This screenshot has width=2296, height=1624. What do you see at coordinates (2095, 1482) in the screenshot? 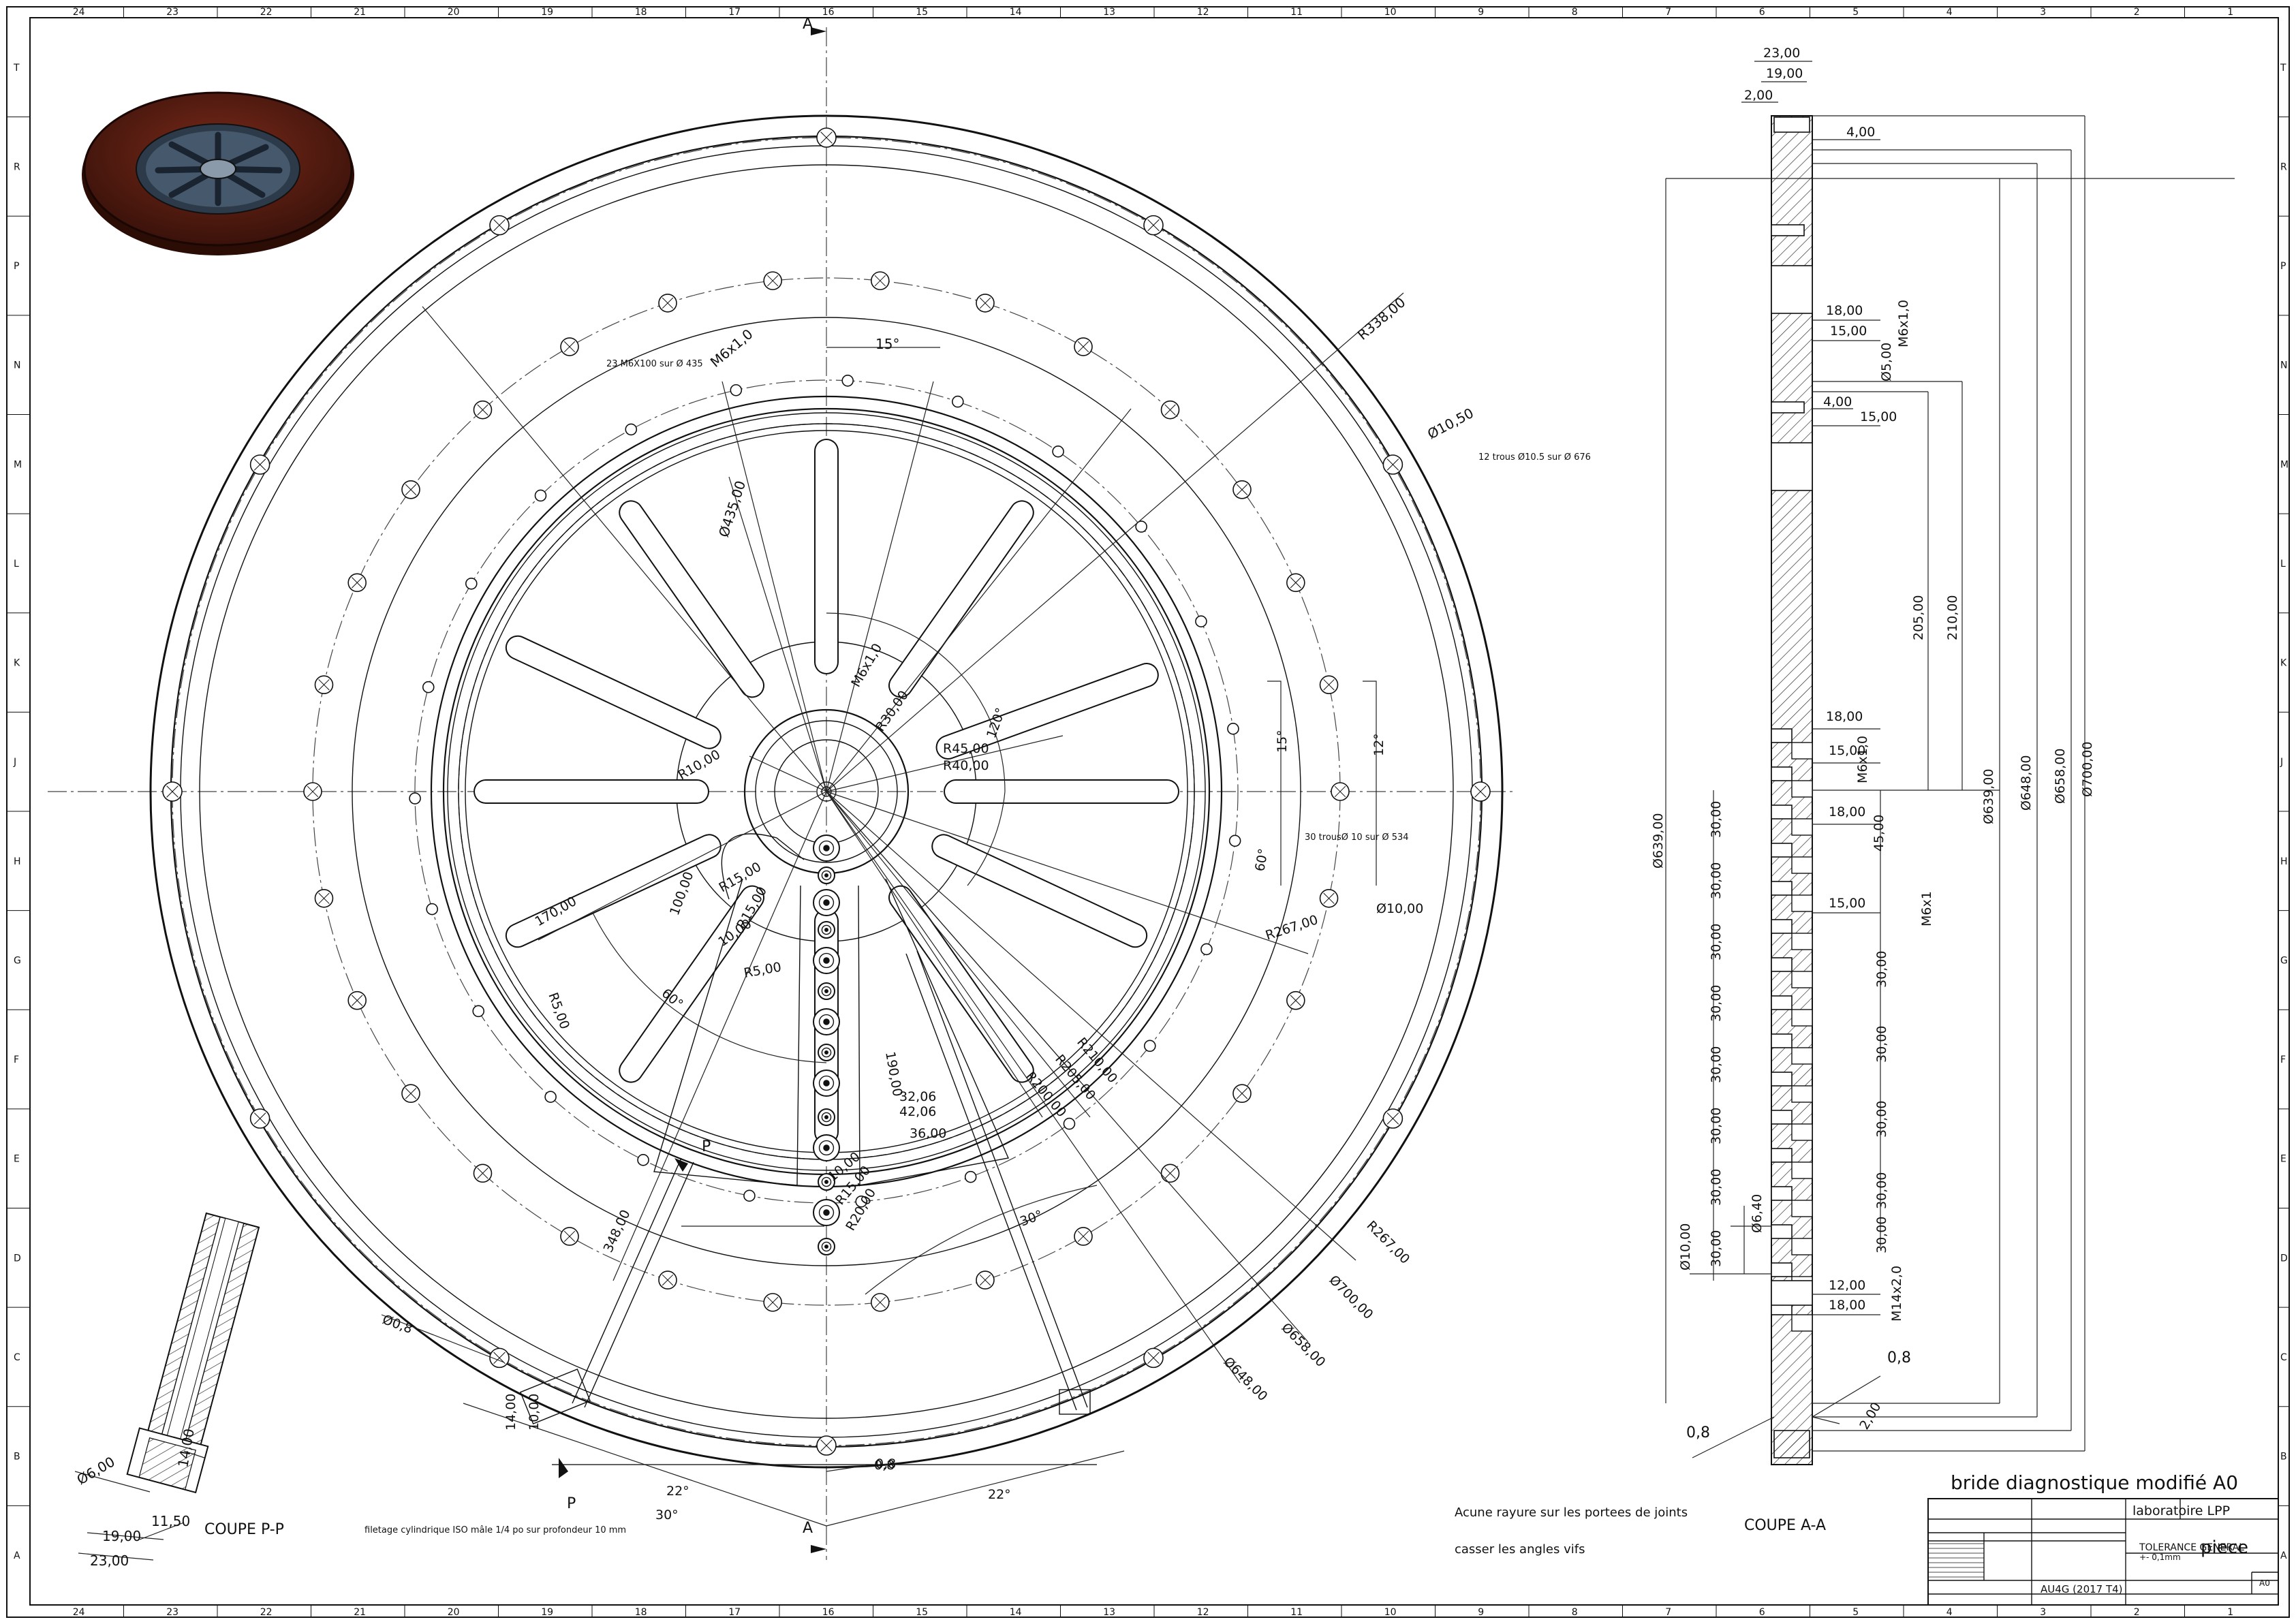
I see `drawing-title: bride diagnostique modifié A0` at bounding box center [2095, 1482].